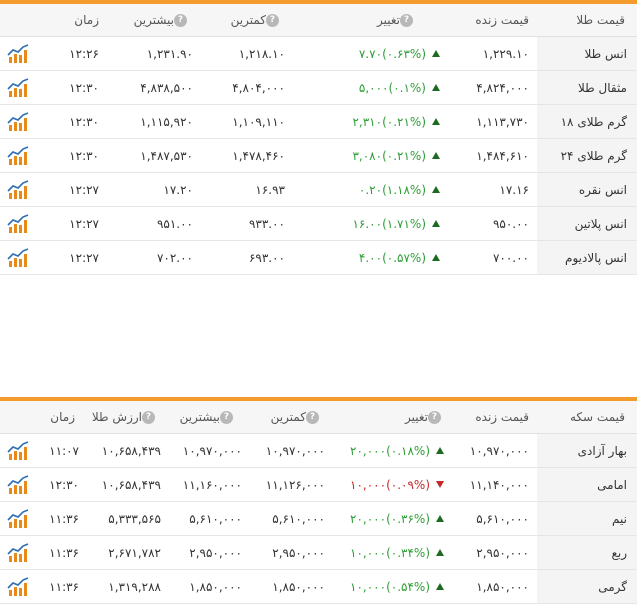  I want to click on name-cell: مثقال طلا, so click(587, 87).